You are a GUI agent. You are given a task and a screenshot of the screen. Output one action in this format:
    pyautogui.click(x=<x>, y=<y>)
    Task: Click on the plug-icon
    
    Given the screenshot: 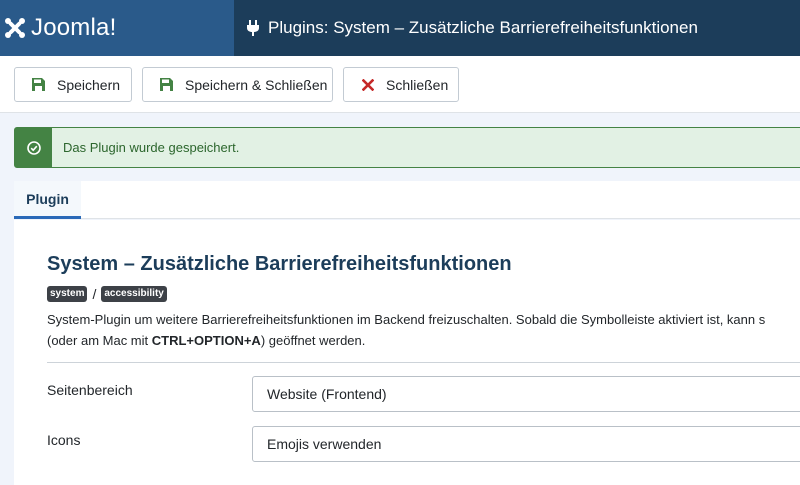 What is the action you would take?
    pyautogui.click(x=253, y=28)
    